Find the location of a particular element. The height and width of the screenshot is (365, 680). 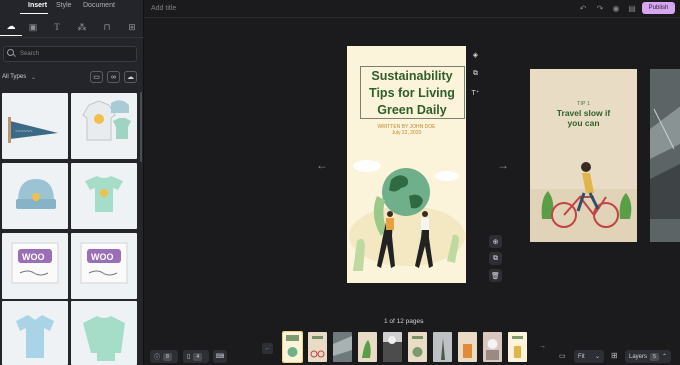

cyclist-illustration is located at coordinates (583, 202).